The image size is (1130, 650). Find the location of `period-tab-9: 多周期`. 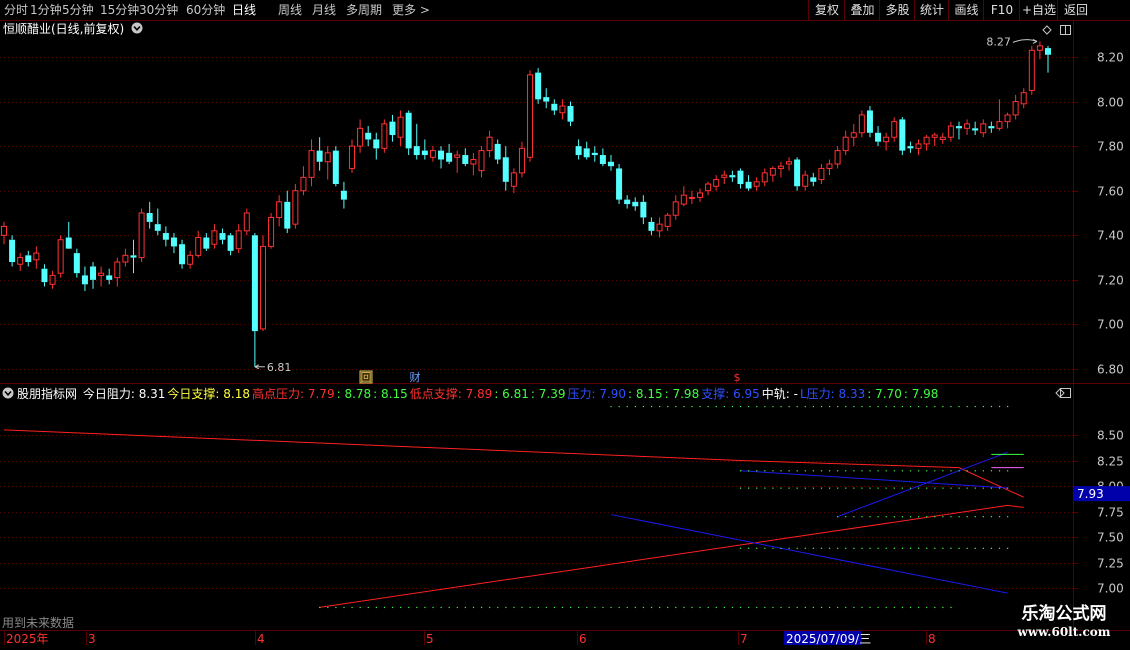

period-tab-9: 多周期 is located at coordinates (364, 10).